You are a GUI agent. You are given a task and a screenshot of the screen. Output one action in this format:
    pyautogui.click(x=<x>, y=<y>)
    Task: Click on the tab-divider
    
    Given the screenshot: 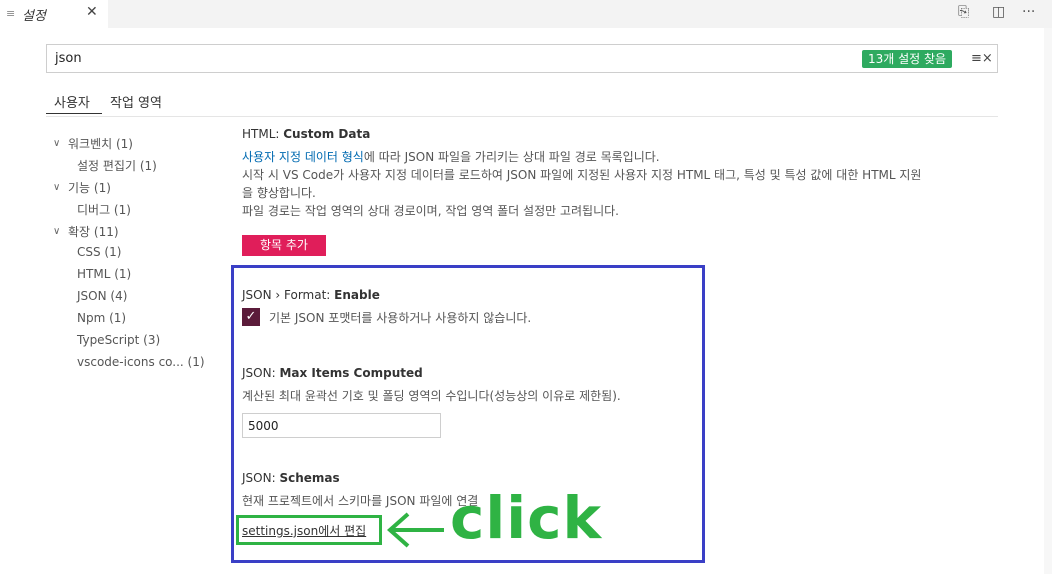 What is the action you would take?
    pyautogui.click(x=522, y=116)
    